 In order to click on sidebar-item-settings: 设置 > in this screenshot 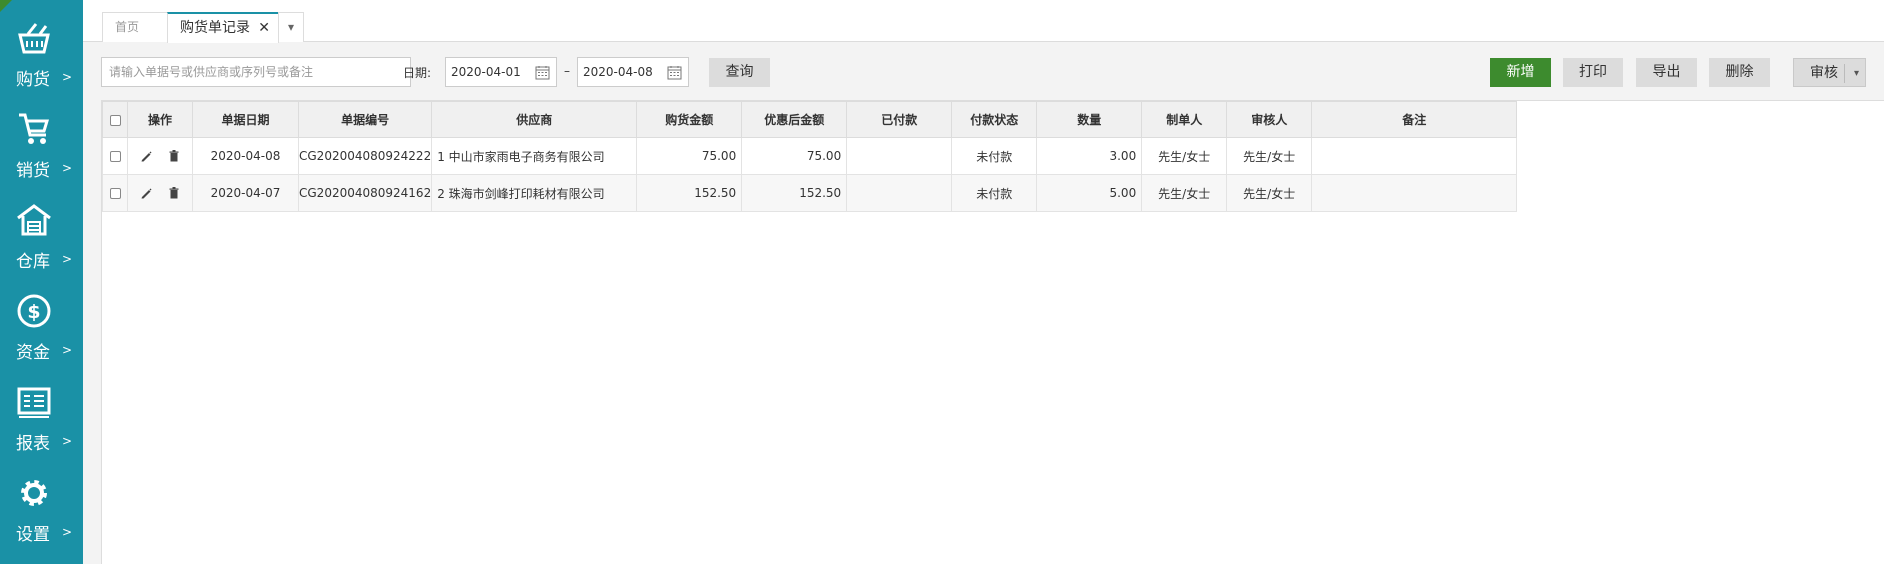, I will do `click(41, 500)`.